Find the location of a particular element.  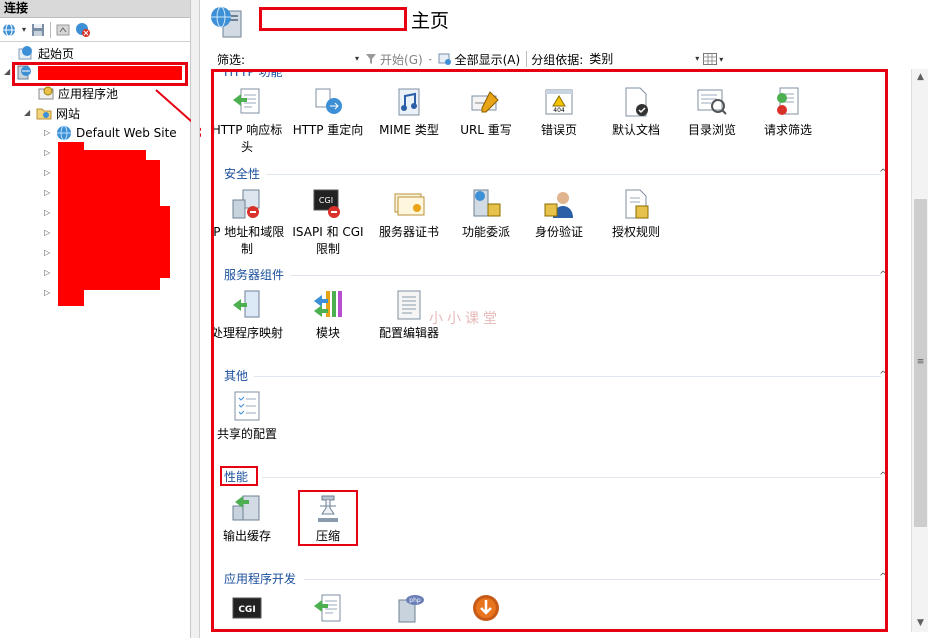

feature-server-certificates: 服务器证书 is located at coordinates (409, 214).